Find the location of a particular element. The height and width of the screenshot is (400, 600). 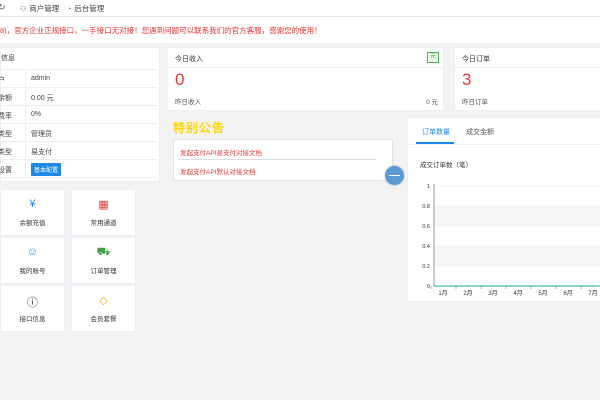

nav-admin-management: ◔ 后台管理 is located at coordinates (85, 8).